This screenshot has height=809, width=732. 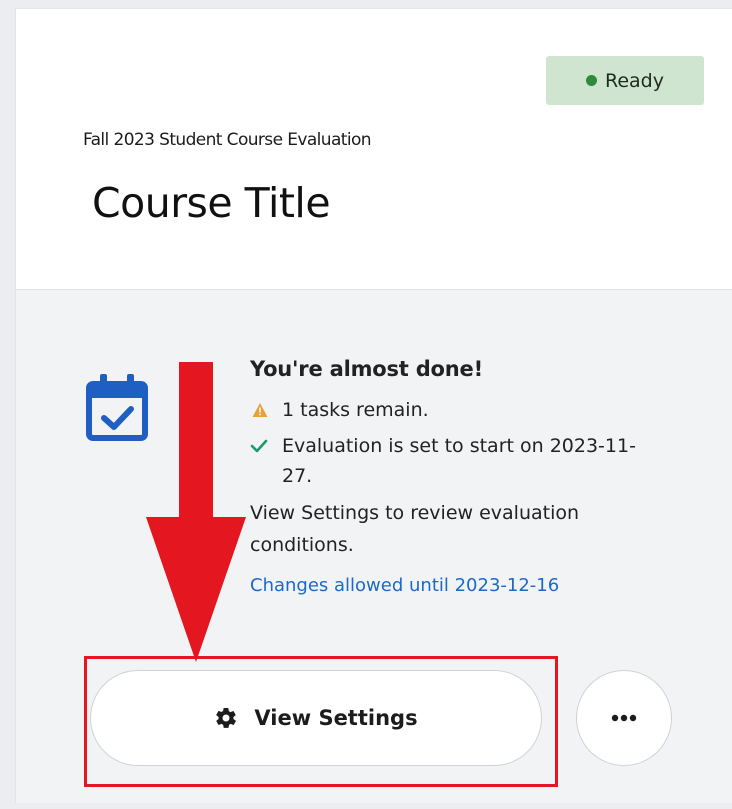 What do you see at coordinates (196, 512) in the screenshot?
I see `annotation-arrow` at bounding box center [196, 512].